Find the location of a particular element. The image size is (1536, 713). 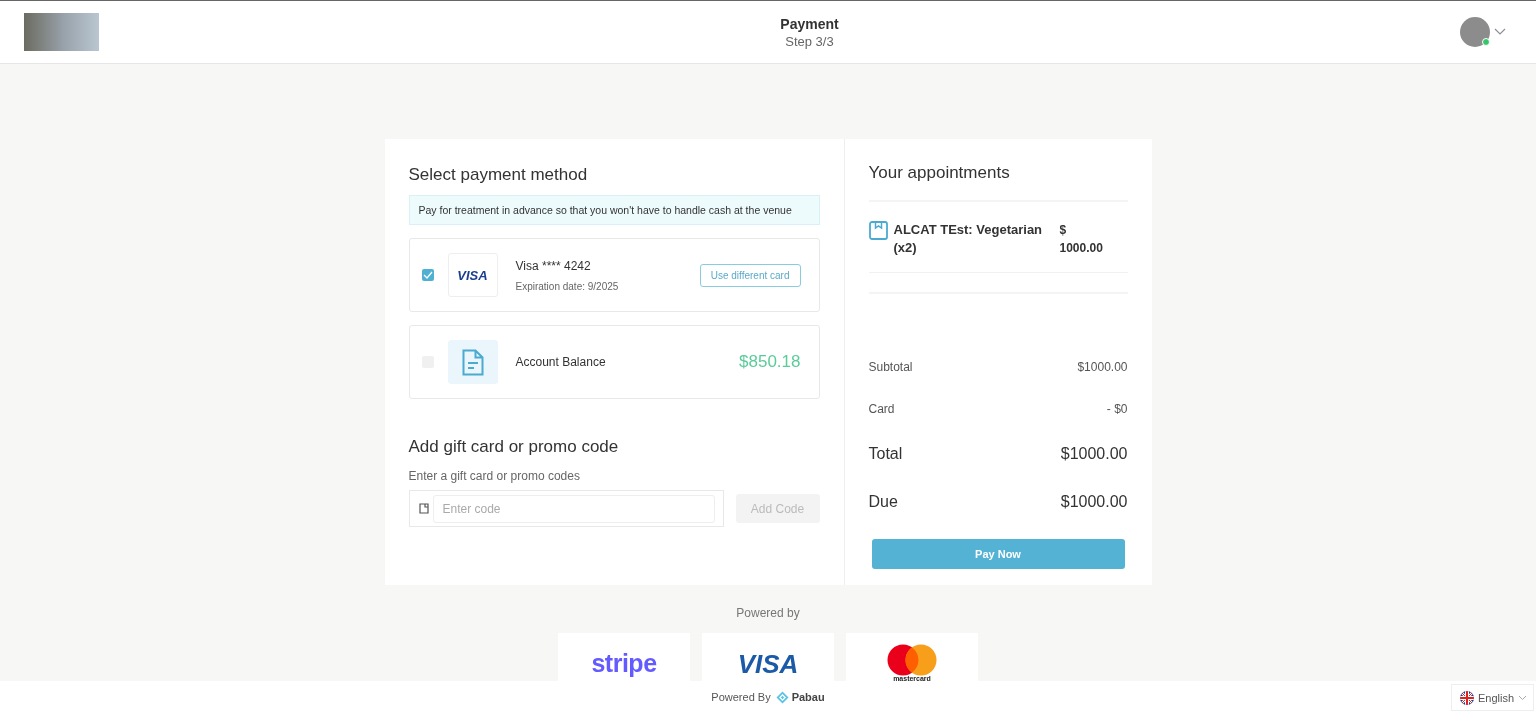

document-icon is located at coordinates (472, 362).